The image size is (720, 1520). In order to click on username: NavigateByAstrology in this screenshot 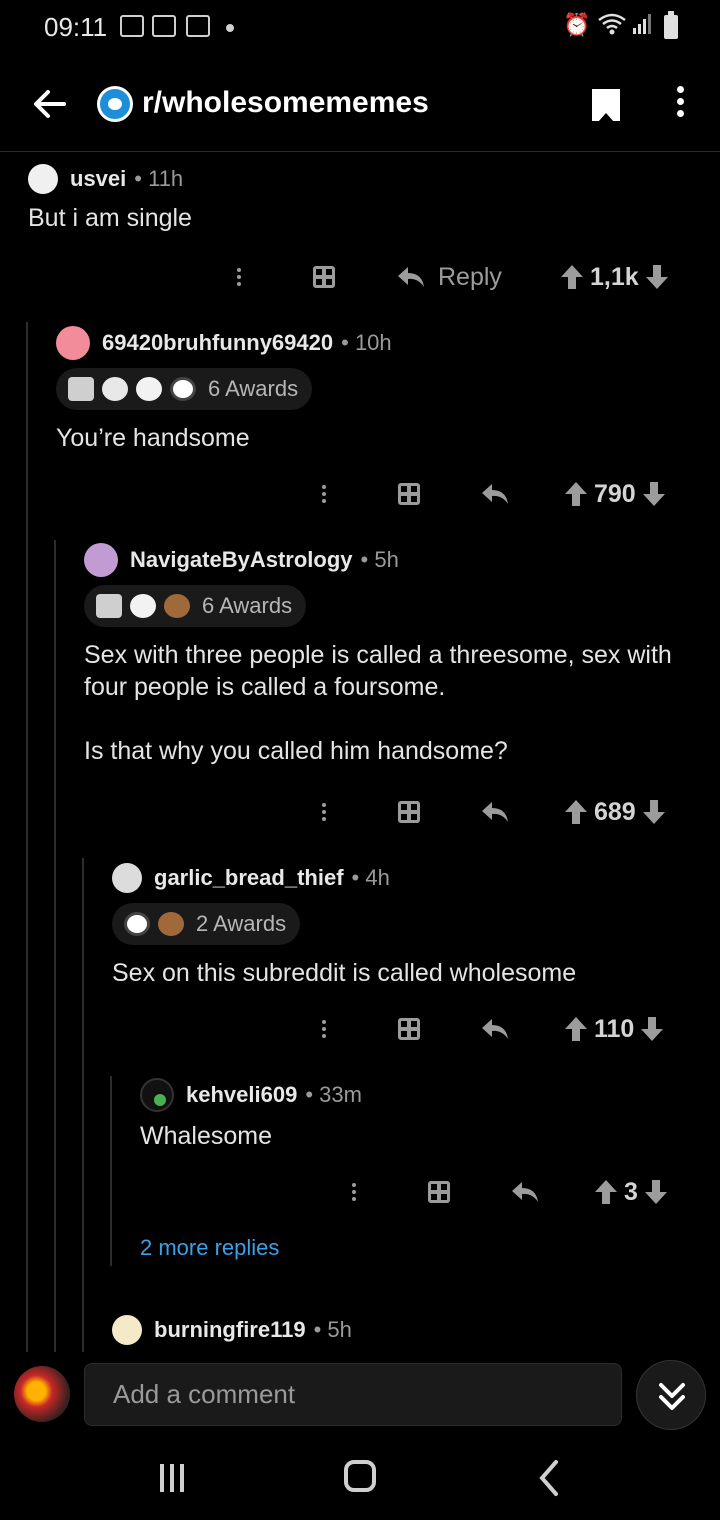, I will do `click(241, 560)`.